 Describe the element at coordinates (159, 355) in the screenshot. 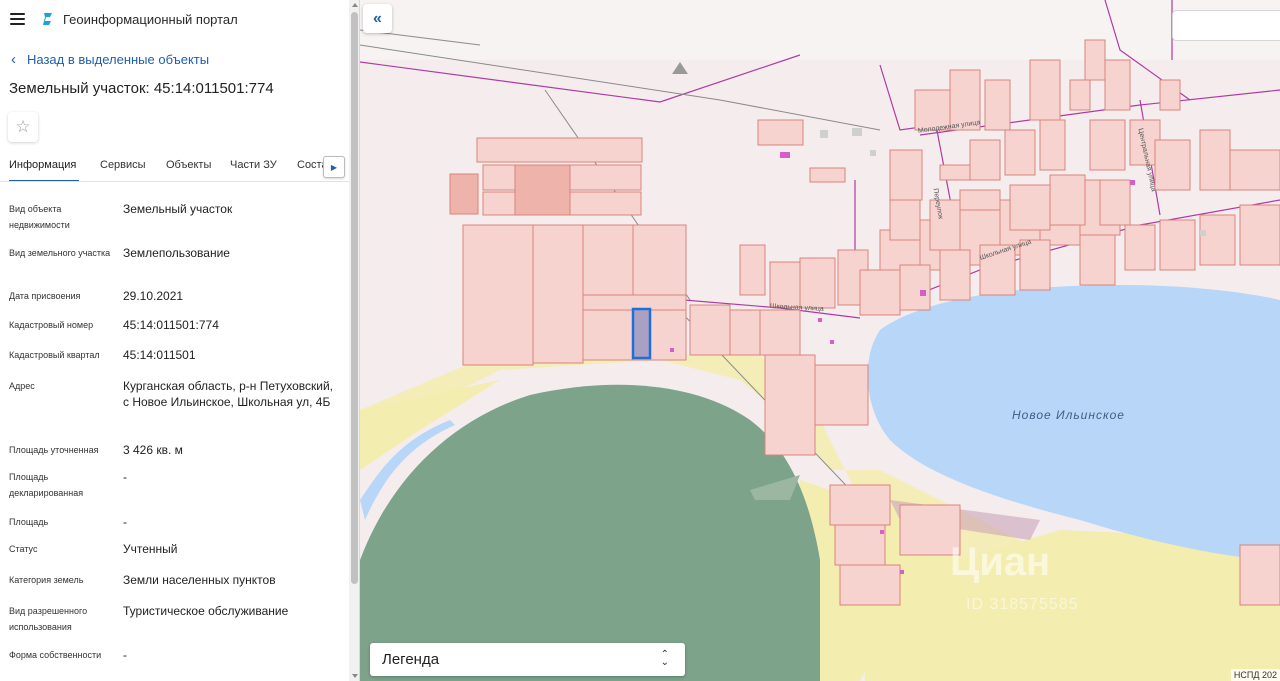

I see `property-value: 45:14:011501` at that location.